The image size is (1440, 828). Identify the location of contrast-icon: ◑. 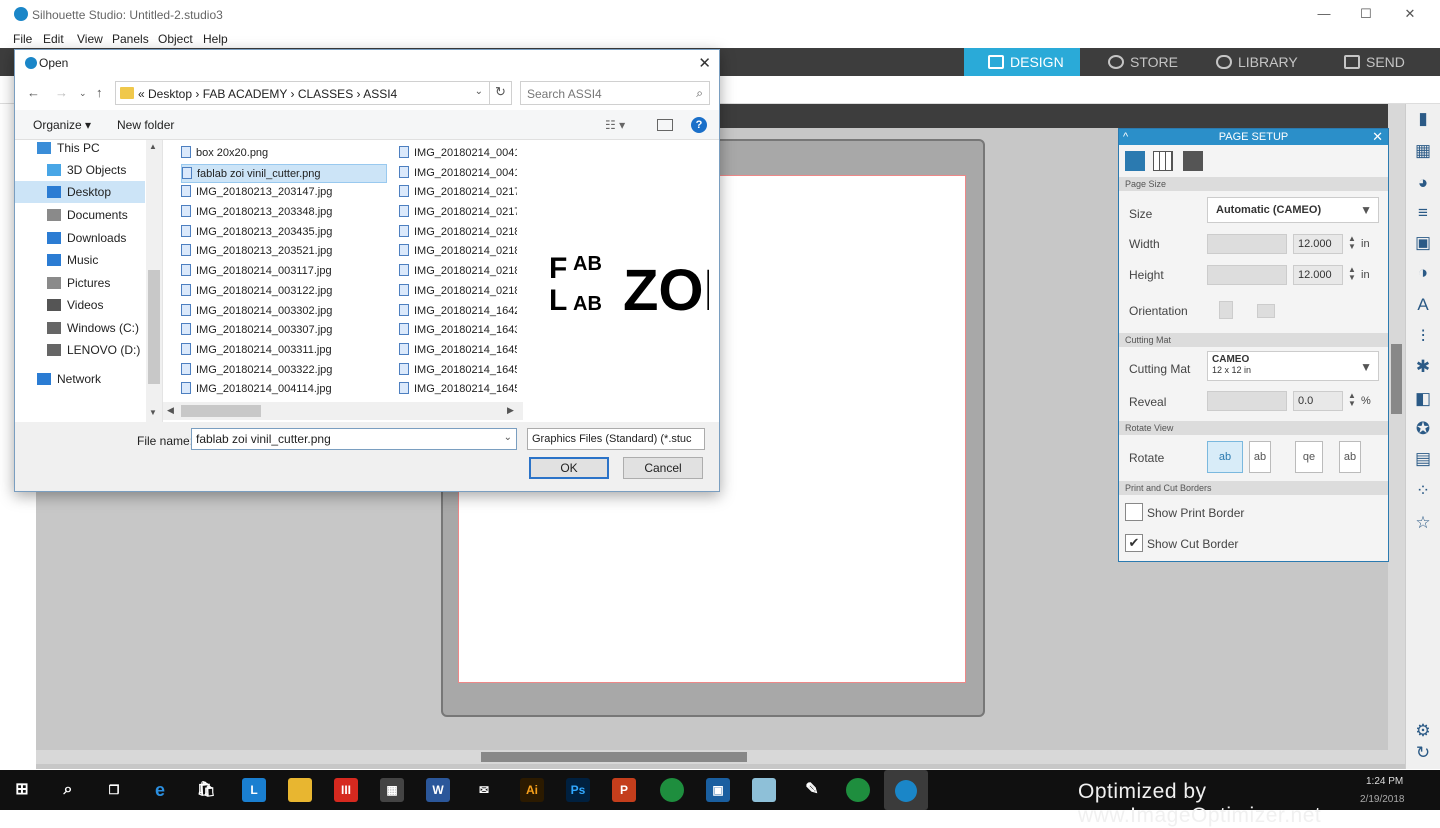
(1423, 273).